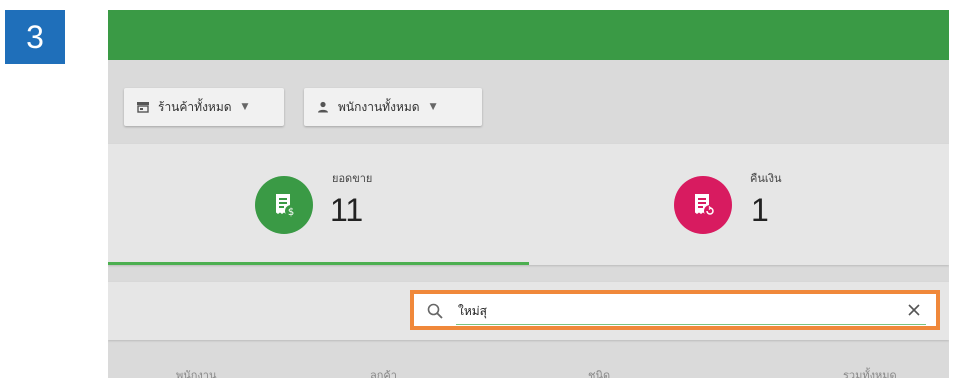 The width and height of the screenshot is (957, 378). I want to click on search-input, so click(668, 311).